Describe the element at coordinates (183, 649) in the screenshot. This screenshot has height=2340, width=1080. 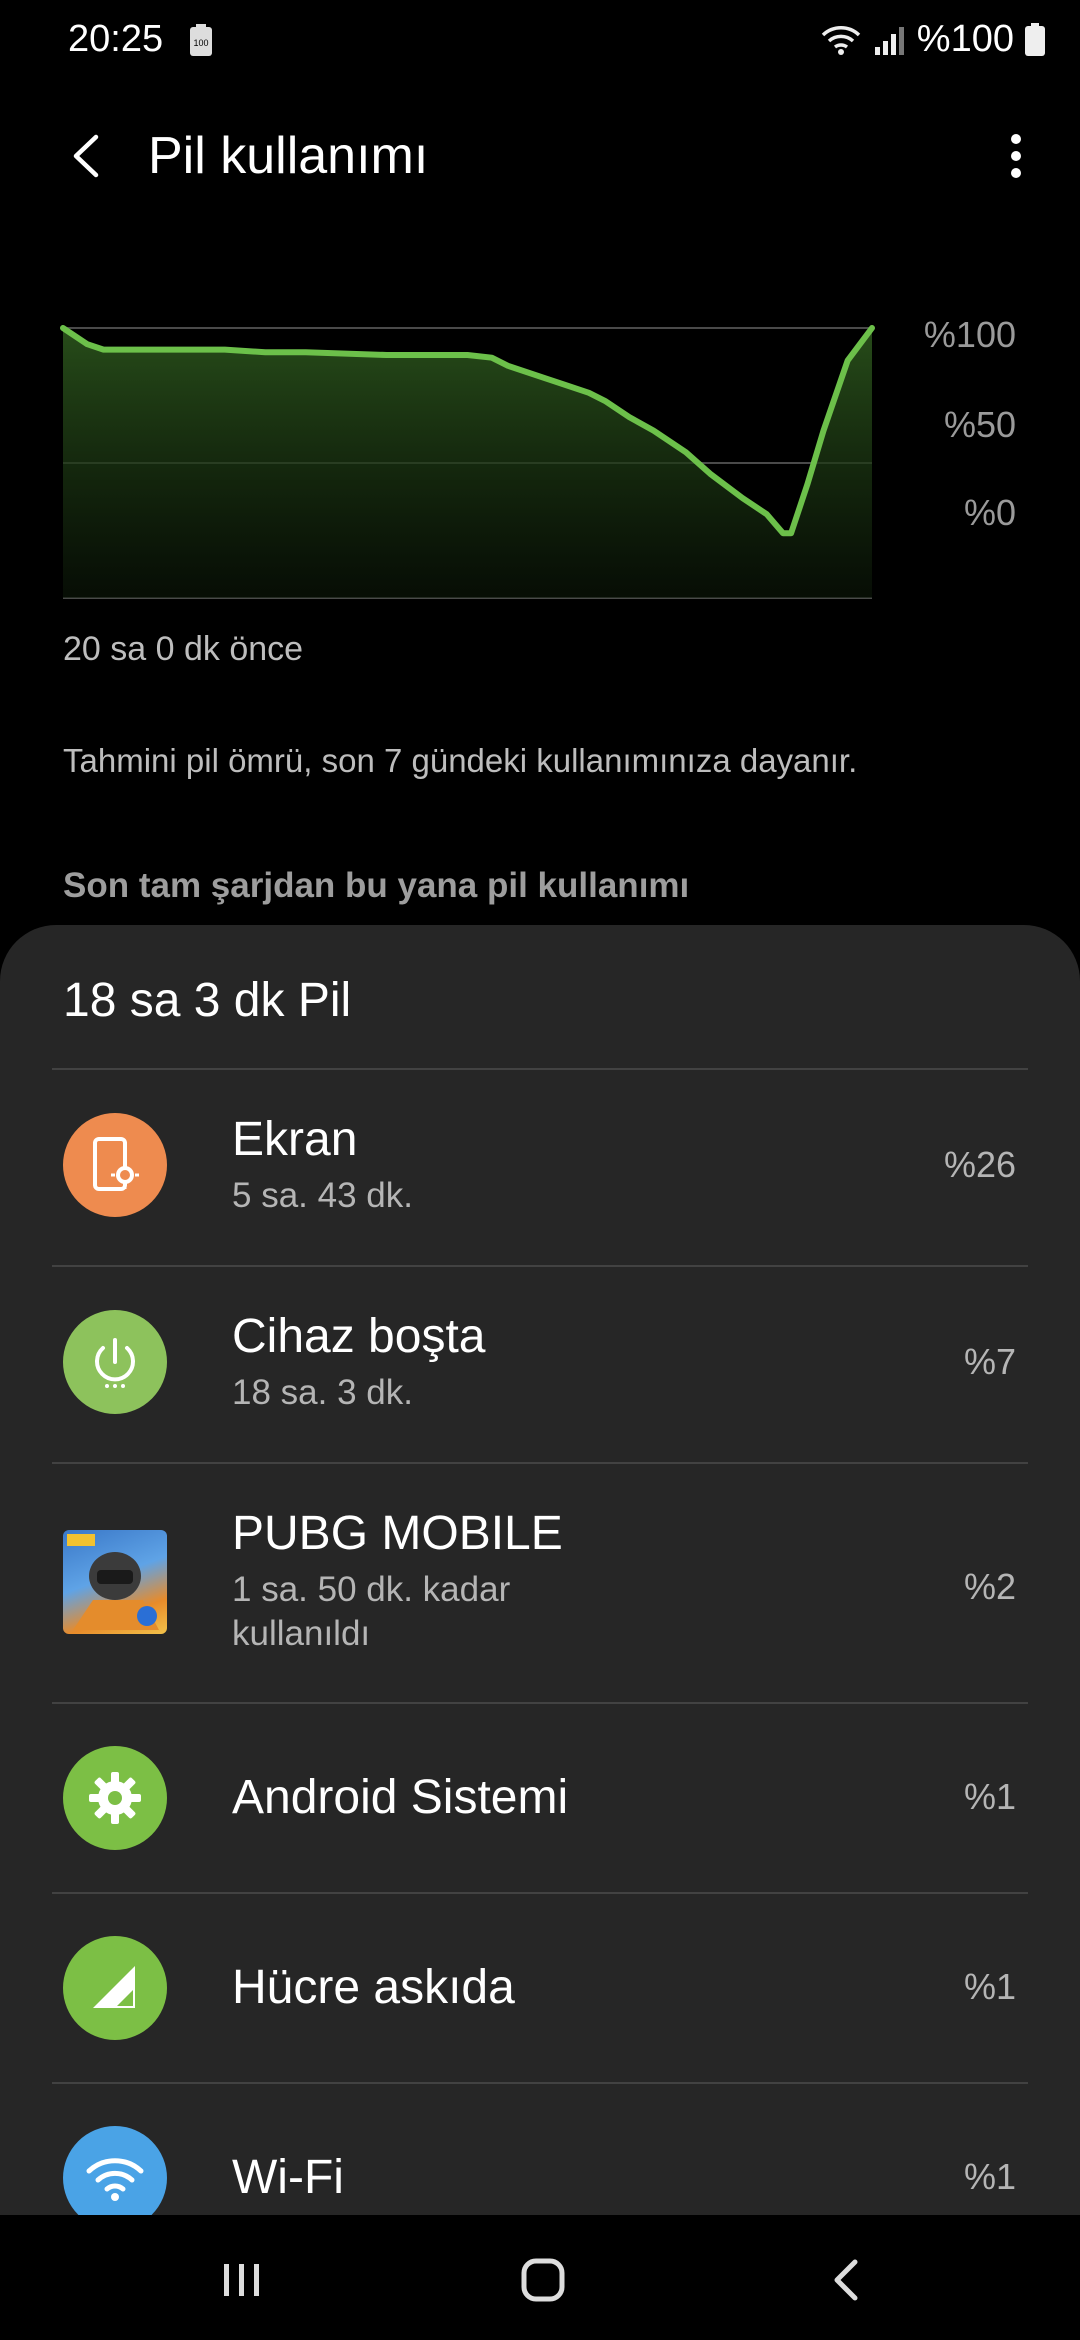
I see `chart-start-label: 20 sa 0 dk önce` at that location.